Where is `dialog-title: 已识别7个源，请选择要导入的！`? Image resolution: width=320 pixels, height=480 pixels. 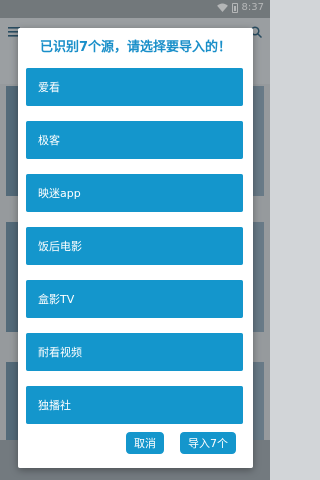
dialog-title: 已识别7个源，请选择要导入的！ is located at coordinates (135, 47).